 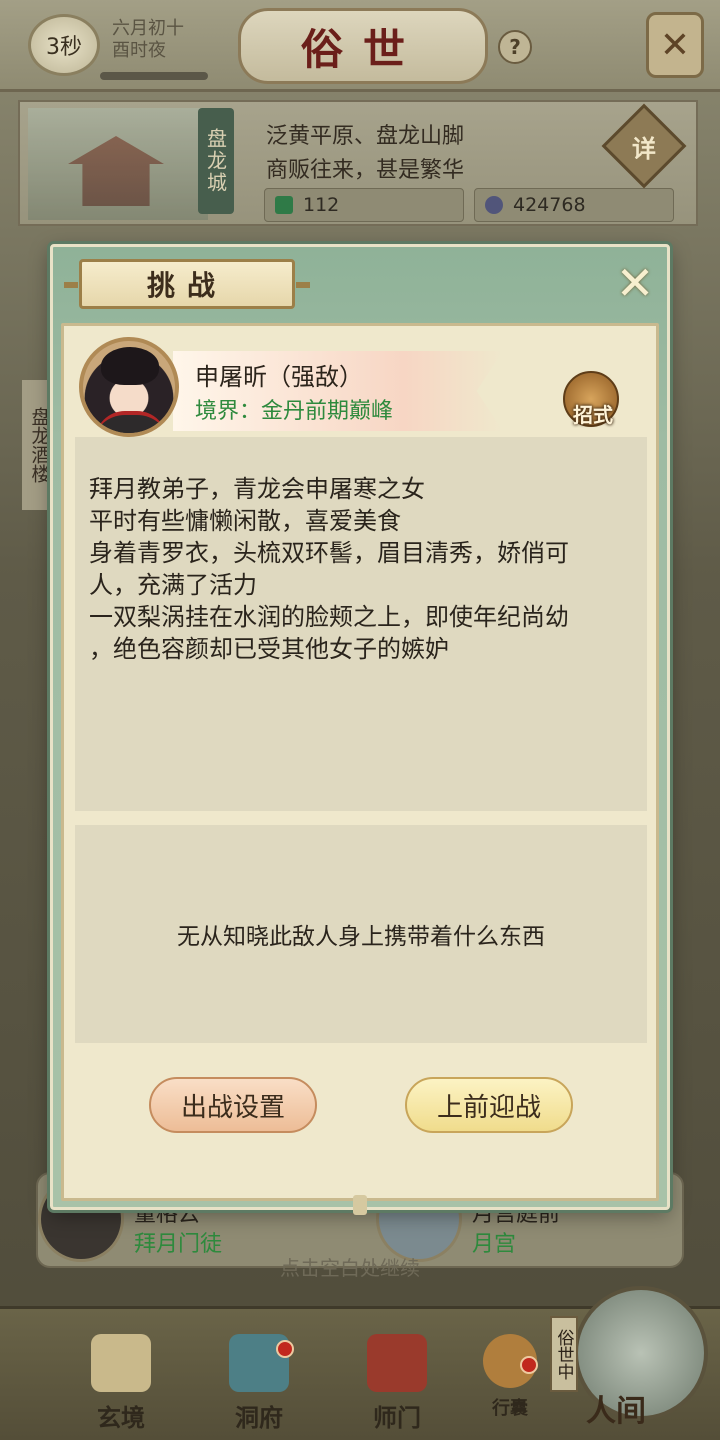 I want to click on date-line-1: 六月初十, so click(x=148, y=28).